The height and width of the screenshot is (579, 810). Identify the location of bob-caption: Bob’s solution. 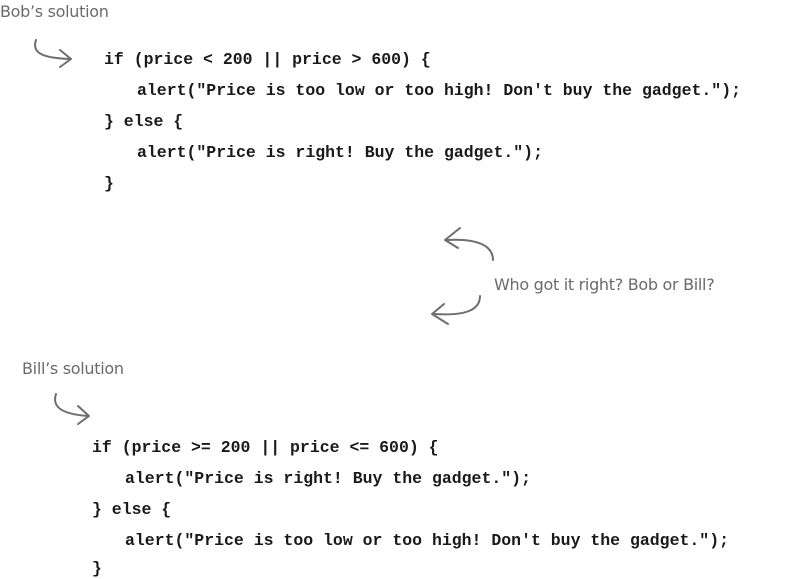
(54, 11).